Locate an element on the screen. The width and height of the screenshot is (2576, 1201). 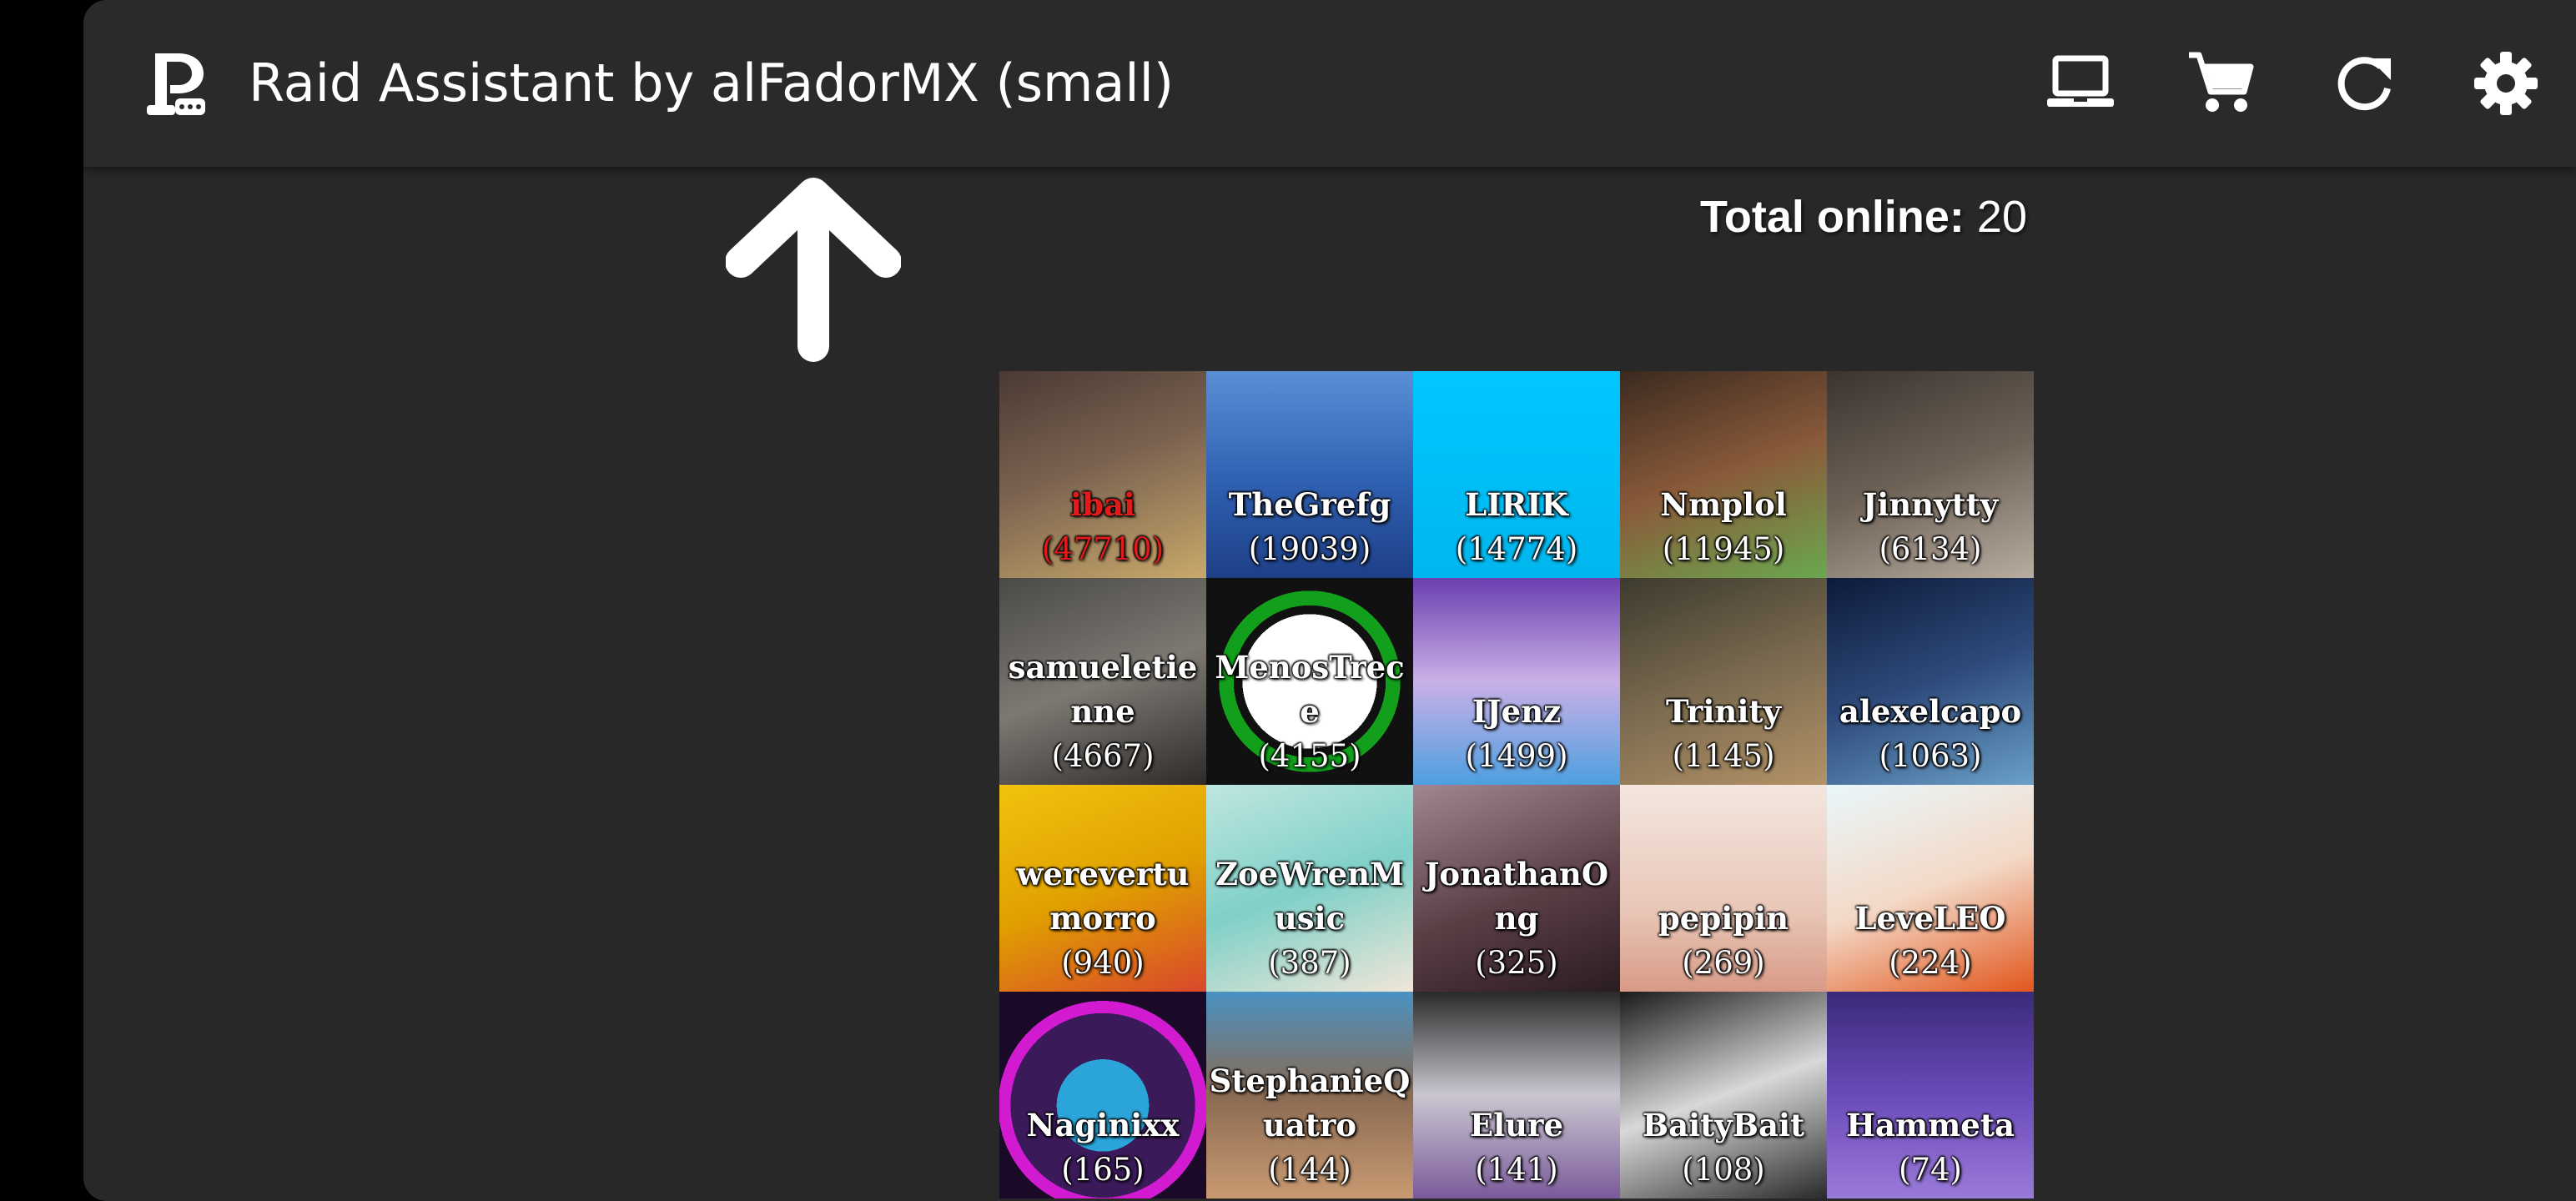
streamer-caption: werevertumorro (940) is located at coordinates (1102, 919).